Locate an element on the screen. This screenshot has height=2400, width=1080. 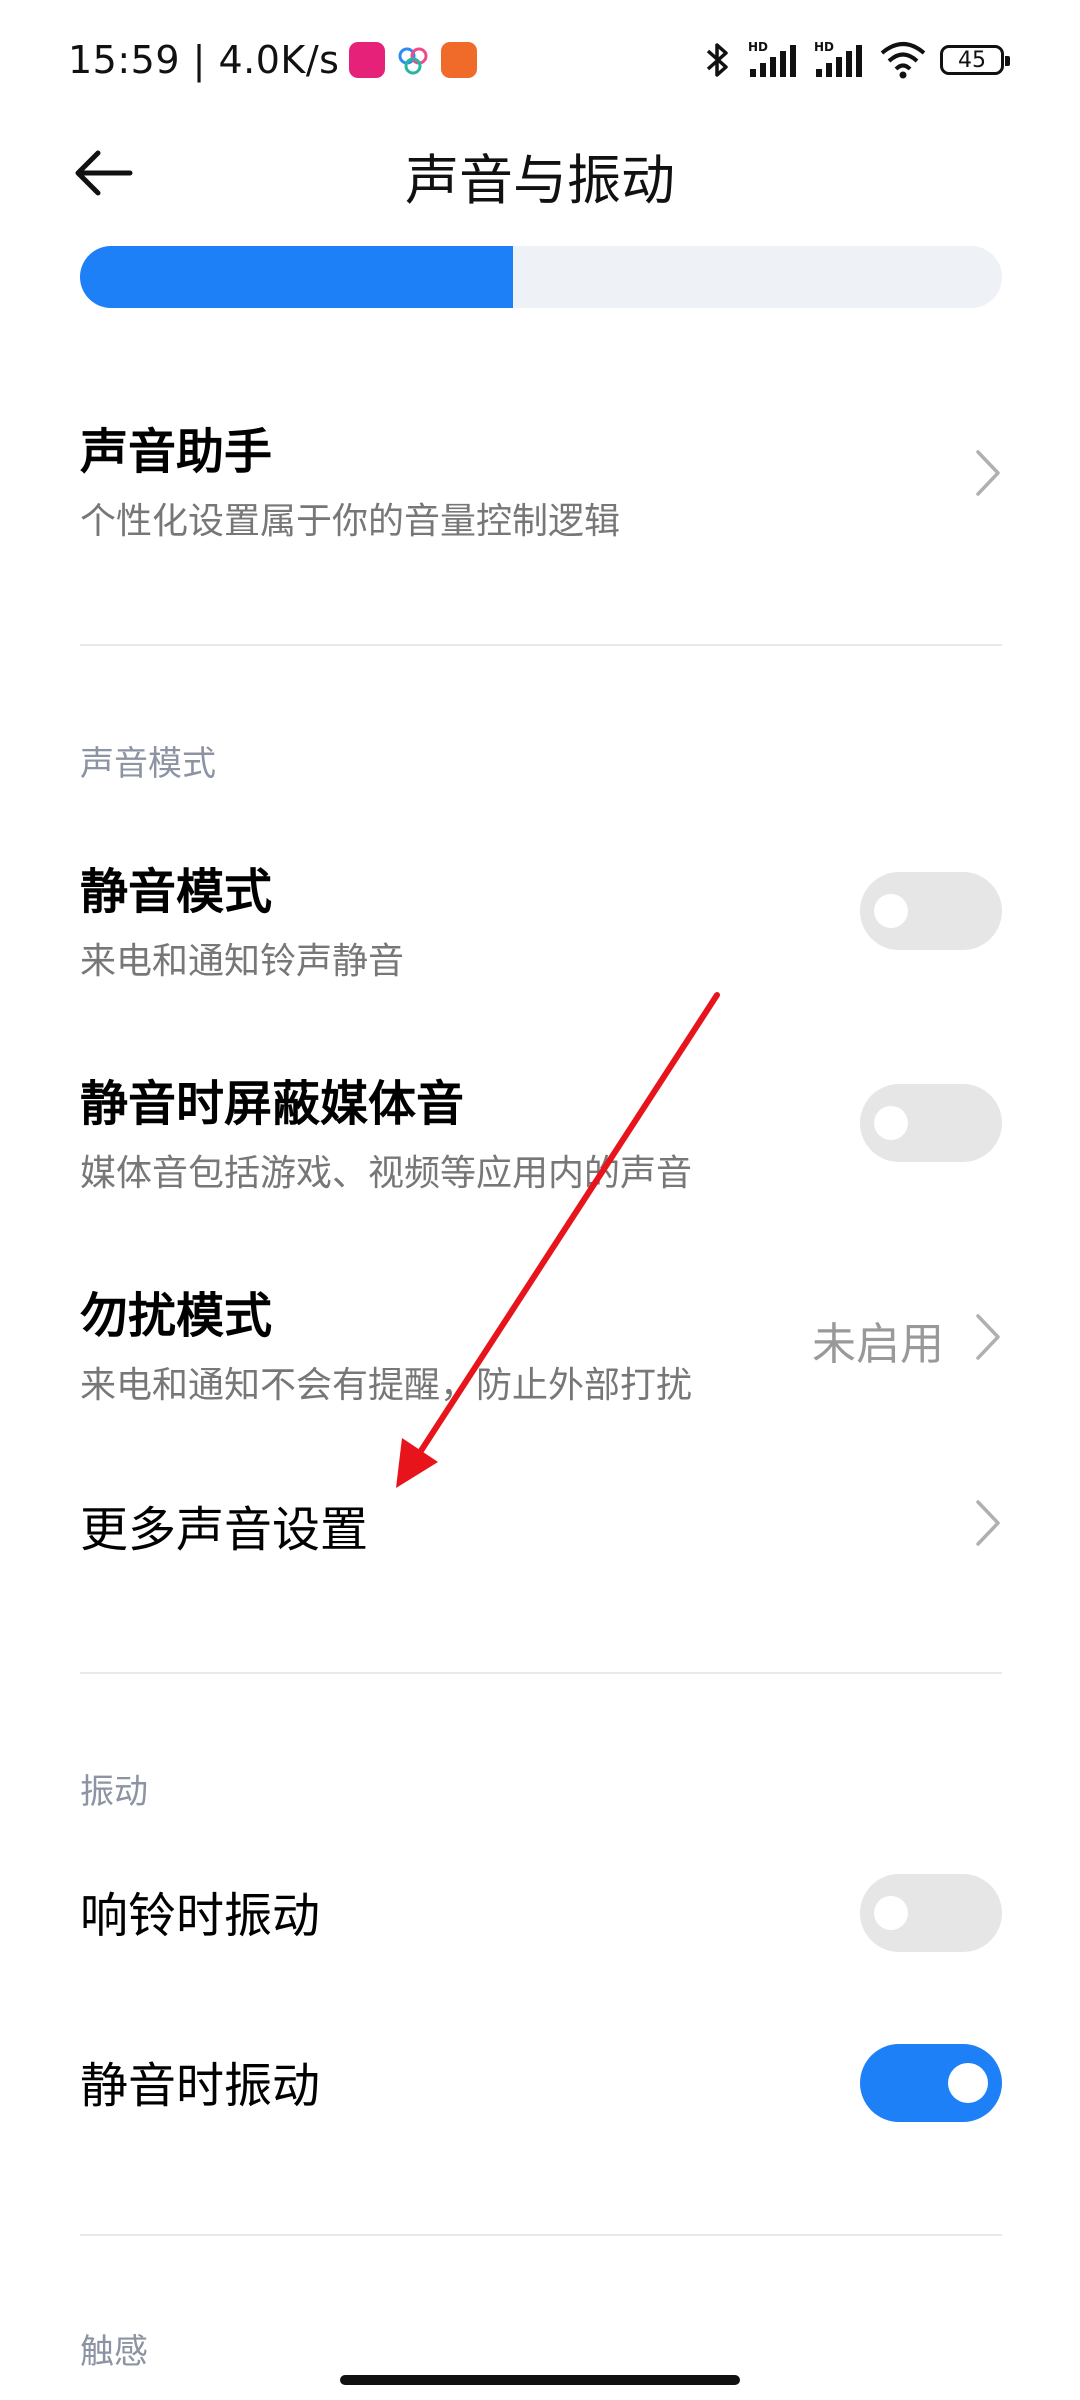
status-bar-left: 15:59 | 4.0K/s is located at coordinates (273, 60).